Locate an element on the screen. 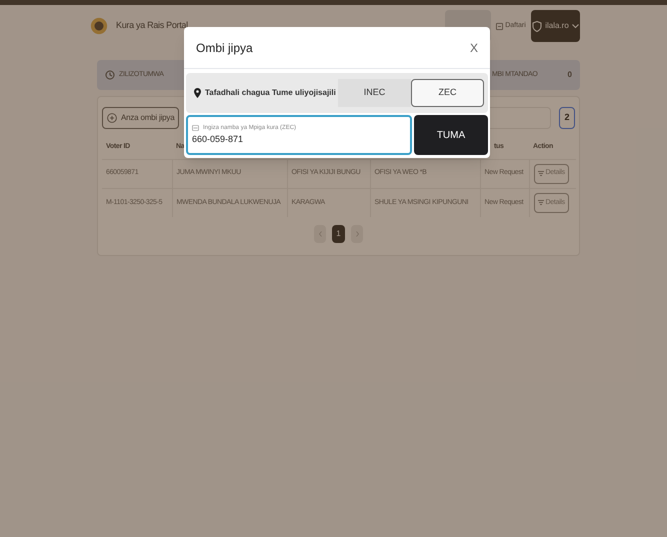 The height and width of the screenshot is (537, 667). submit-button: TUMA is located at coordinates (451, 135).